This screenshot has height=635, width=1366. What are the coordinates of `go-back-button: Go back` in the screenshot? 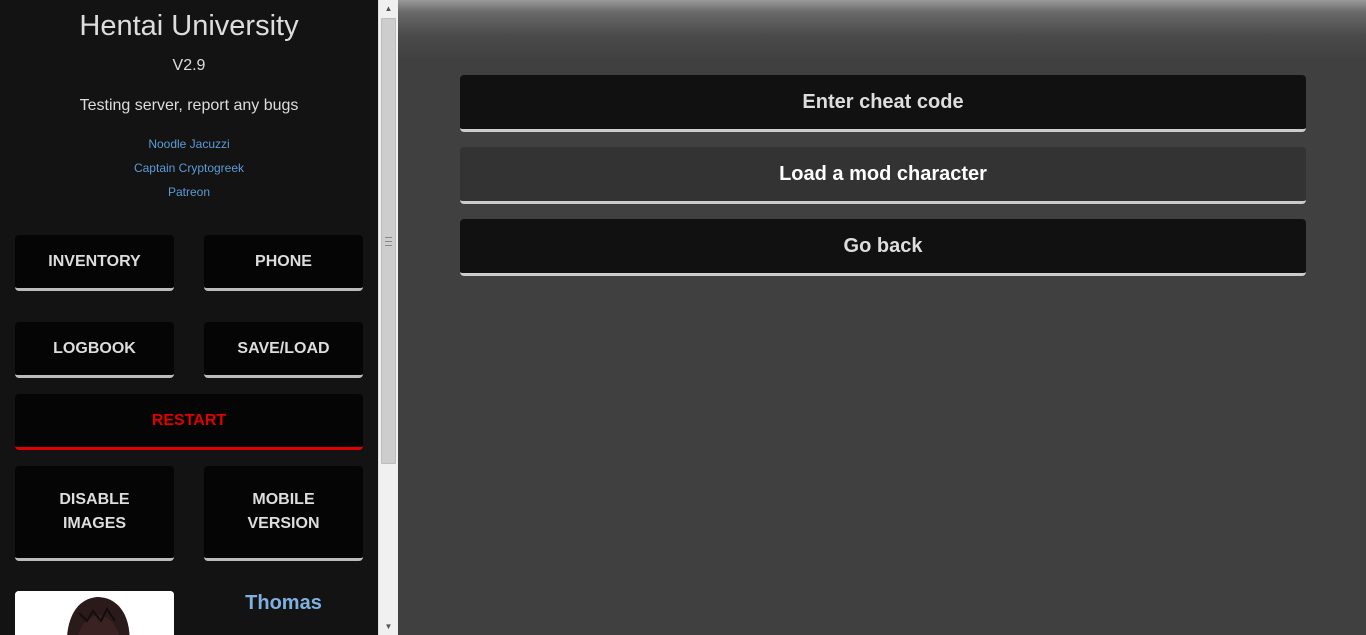 It's located at (883, 247).